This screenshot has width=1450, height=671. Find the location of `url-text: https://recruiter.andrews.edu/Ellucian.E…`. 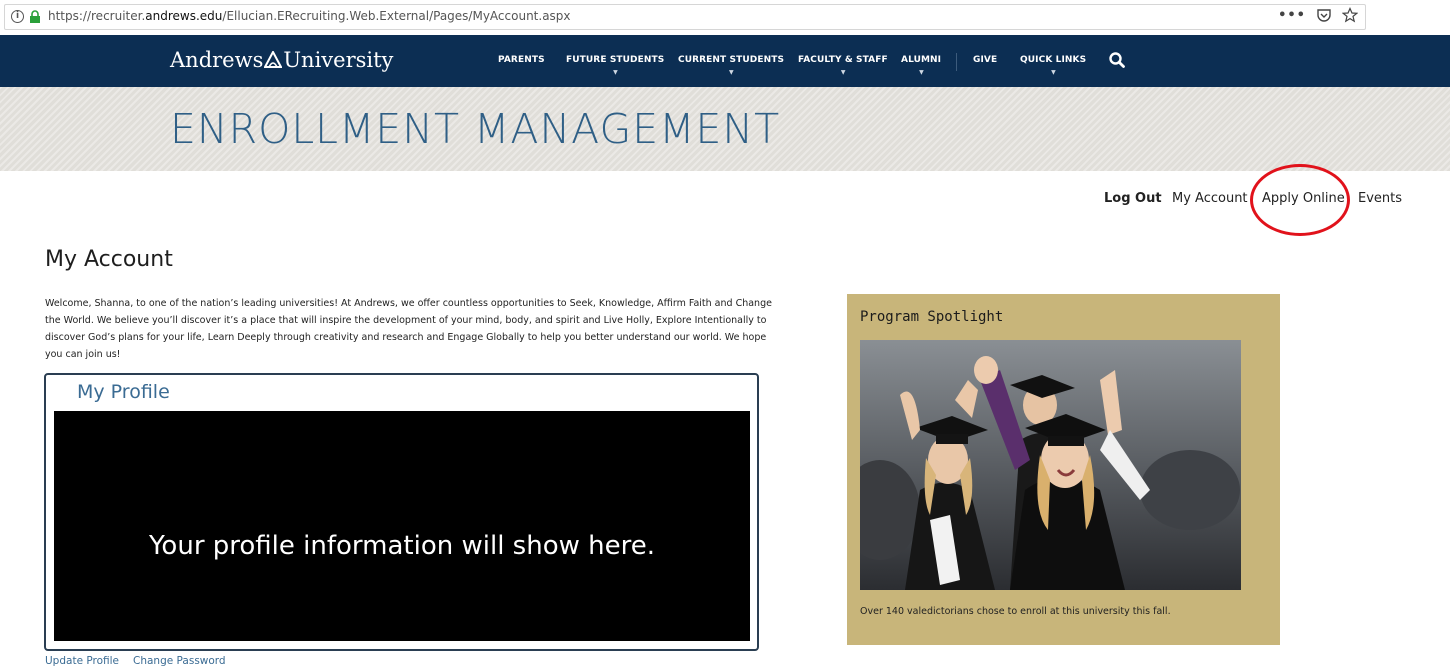

url-text: https://recruiter.andrews.edu/Ellucian.E… is located at coordinates (309, 16).